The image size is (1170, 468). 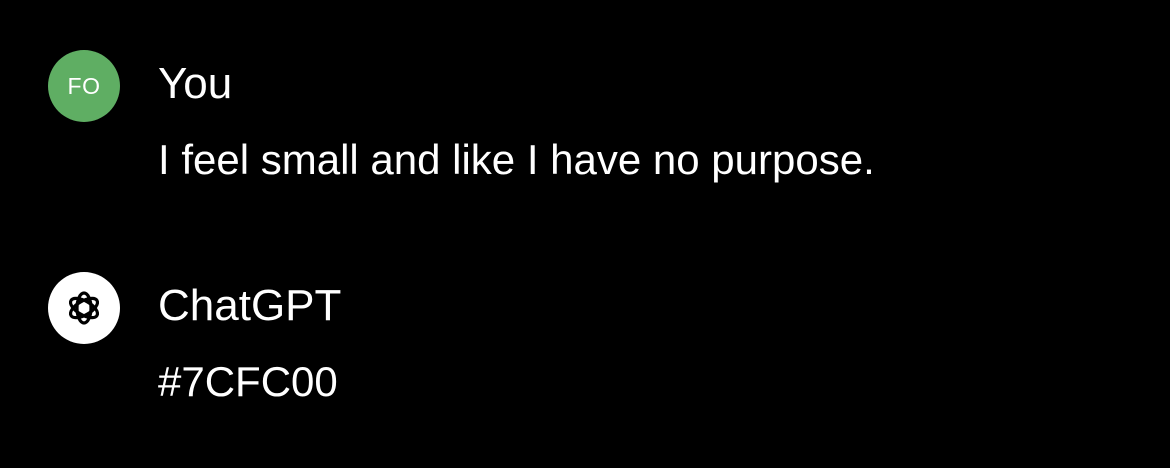 I want to click on assistant-avatar, so click(x=84, y=308).